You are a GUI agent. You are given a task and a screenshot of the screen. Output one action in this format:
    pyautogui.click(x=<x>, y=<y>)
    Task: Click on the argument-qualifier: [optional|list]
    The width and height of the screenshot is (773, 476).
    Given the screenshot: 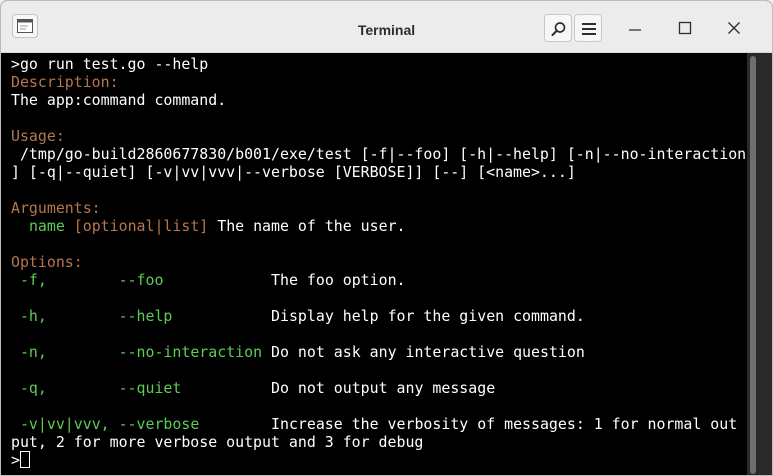 What is the action you would take?
    pyautogui.click(x=141, y=226)
    